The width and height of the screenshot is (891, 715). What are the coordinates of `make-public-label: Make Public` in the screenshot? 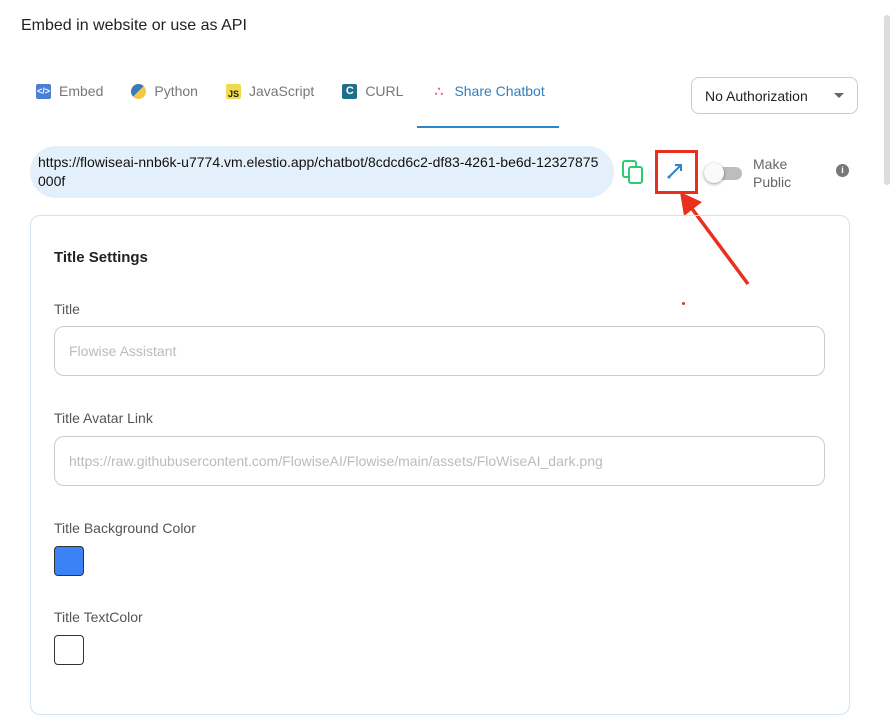 It's located at (772, 173).